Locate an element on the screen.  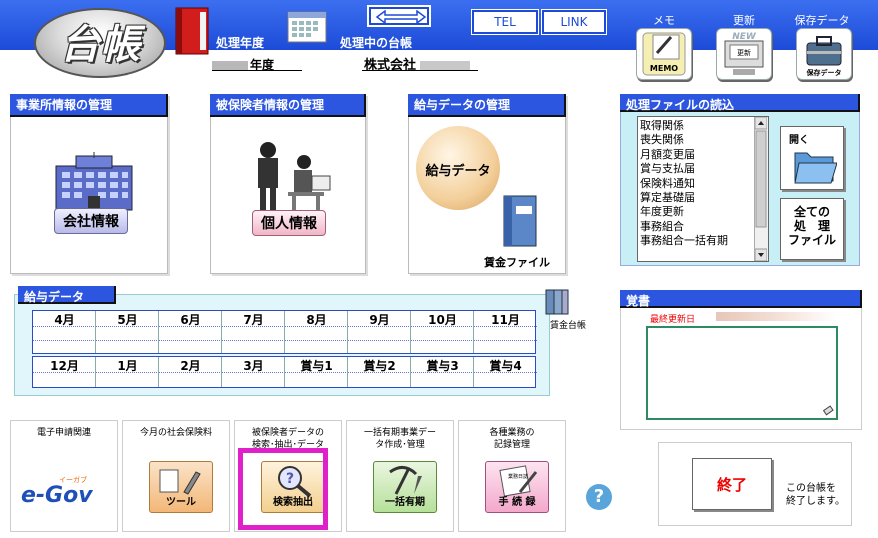
list-item: 賞与支払届 is located at coordinates (696, 169).